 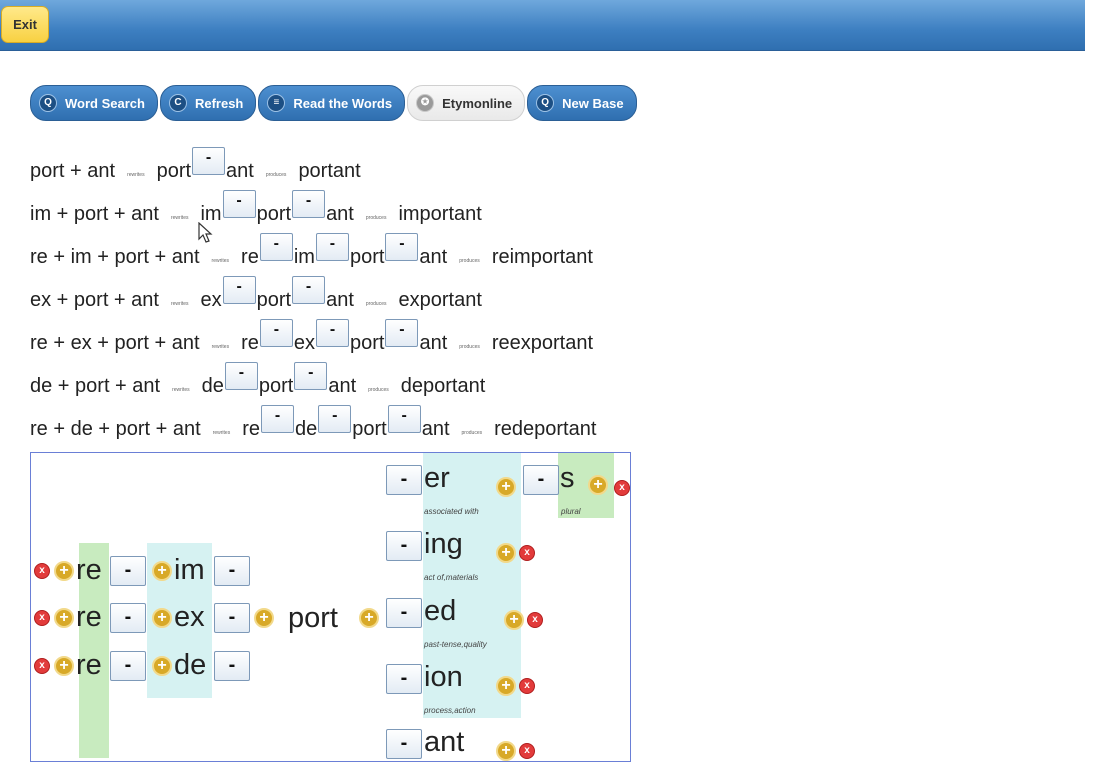 I want to click on base-morpheme: port, so click(x=313, y=618).